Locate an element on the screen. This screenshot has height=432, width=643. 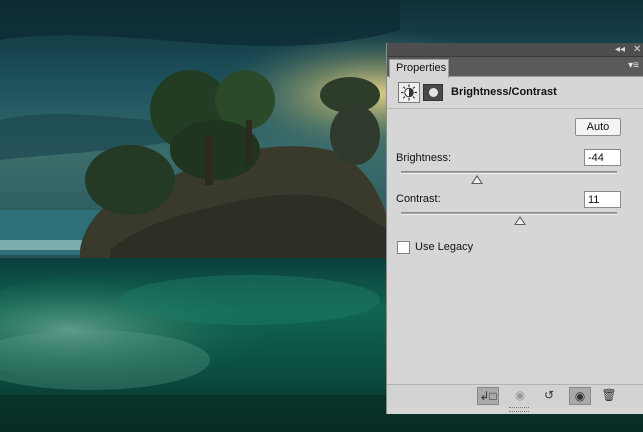
visibility-eye-icon: ◉ is located at coordinates (580, 396).